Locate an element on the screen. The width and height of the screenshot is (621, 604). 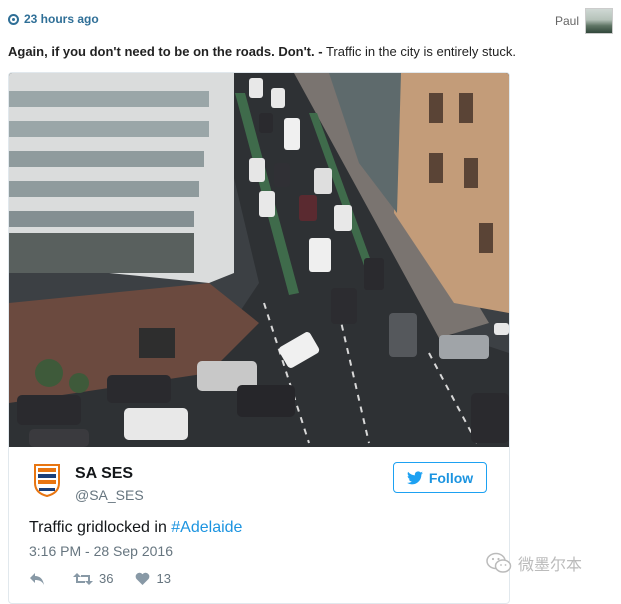
follow-button: Follow is located at coordinates (440, 477).